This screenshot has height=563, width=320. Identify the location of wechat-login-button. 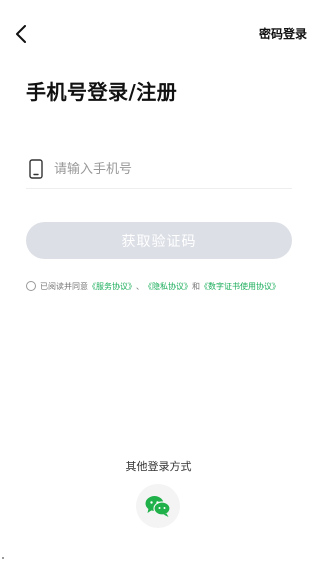
(158, 506).